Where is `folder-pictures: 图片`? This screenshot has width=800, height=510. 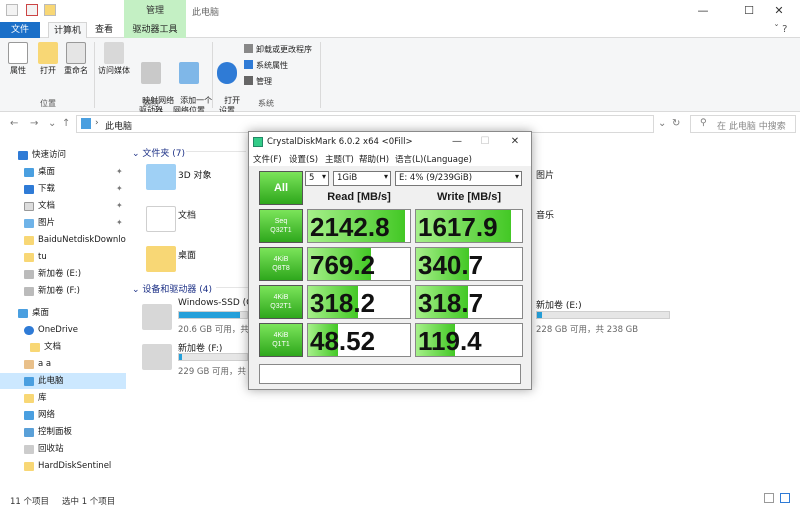
folder-pictures: 图片 is located at coordinates (545, 174).